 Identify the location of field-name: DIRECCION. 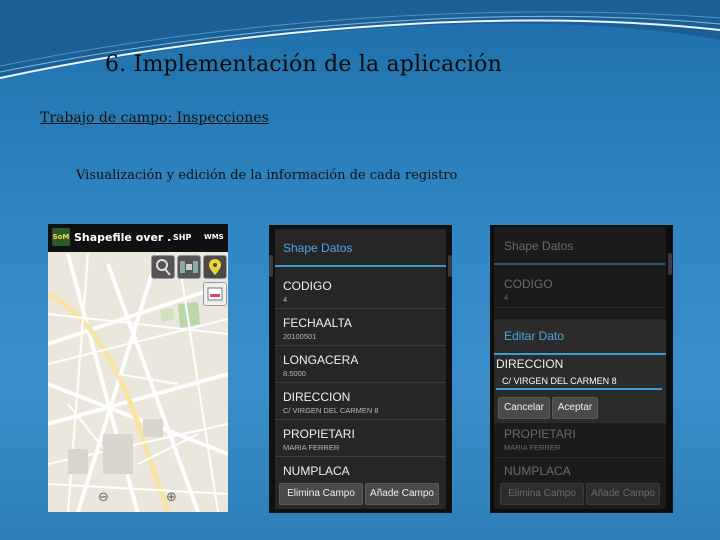
(316, 397).